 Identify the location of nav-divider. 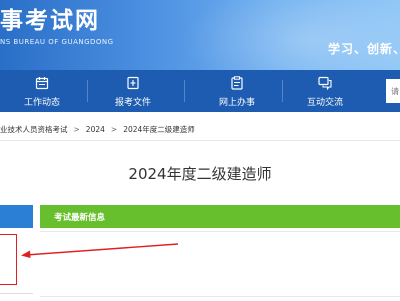
(184, 91).